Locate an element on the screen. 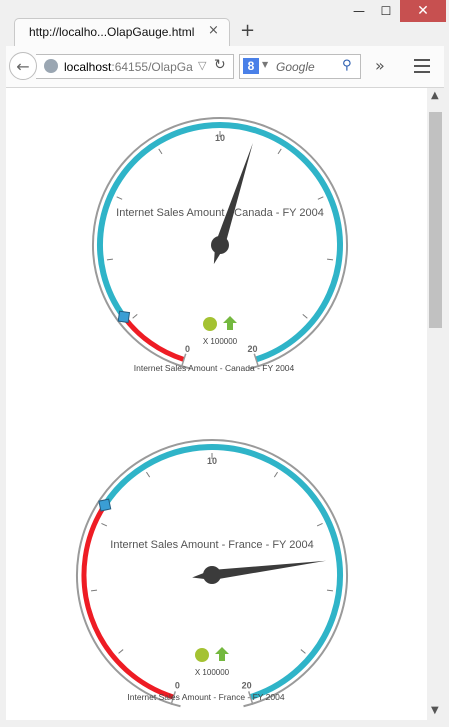 This screenshot has width=449, height=727. url-dropdown-icon: ▽ is located at coordinates (202, 65).